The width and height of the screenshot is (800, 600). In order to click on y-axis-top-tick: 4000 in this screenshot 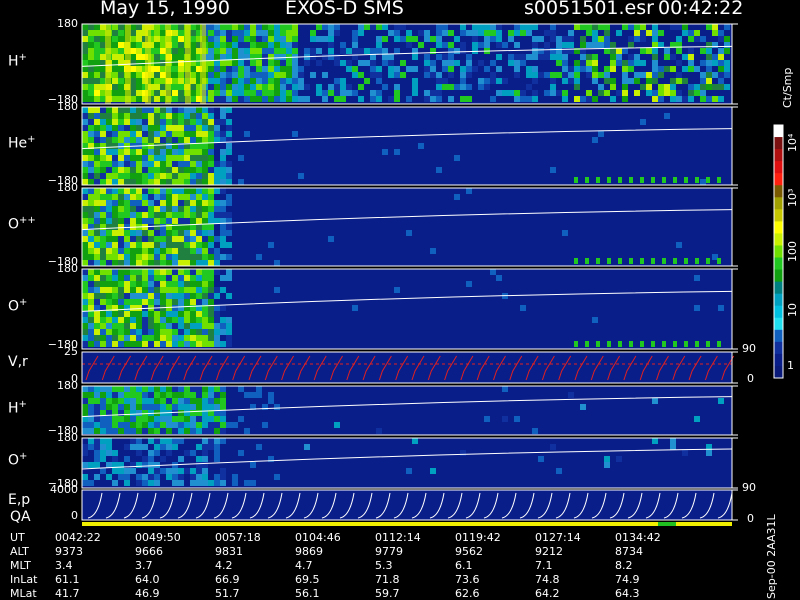, I will do `click(64, 489)`.